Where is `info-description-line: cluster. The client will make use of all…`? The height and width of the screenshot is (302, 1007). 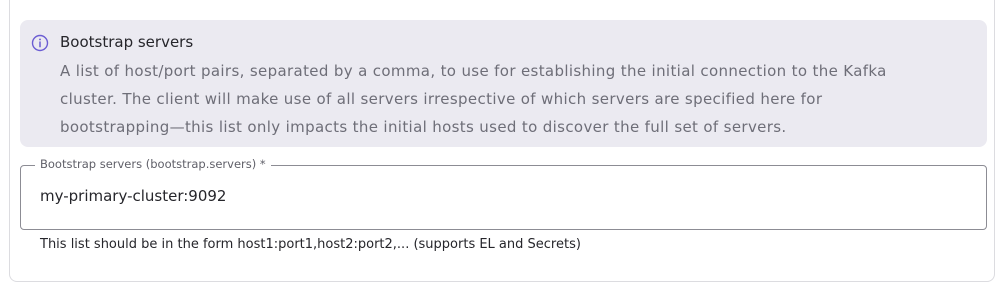 info-description-line: cluster. The client will make use of all… is located at coordinates (441, 99).